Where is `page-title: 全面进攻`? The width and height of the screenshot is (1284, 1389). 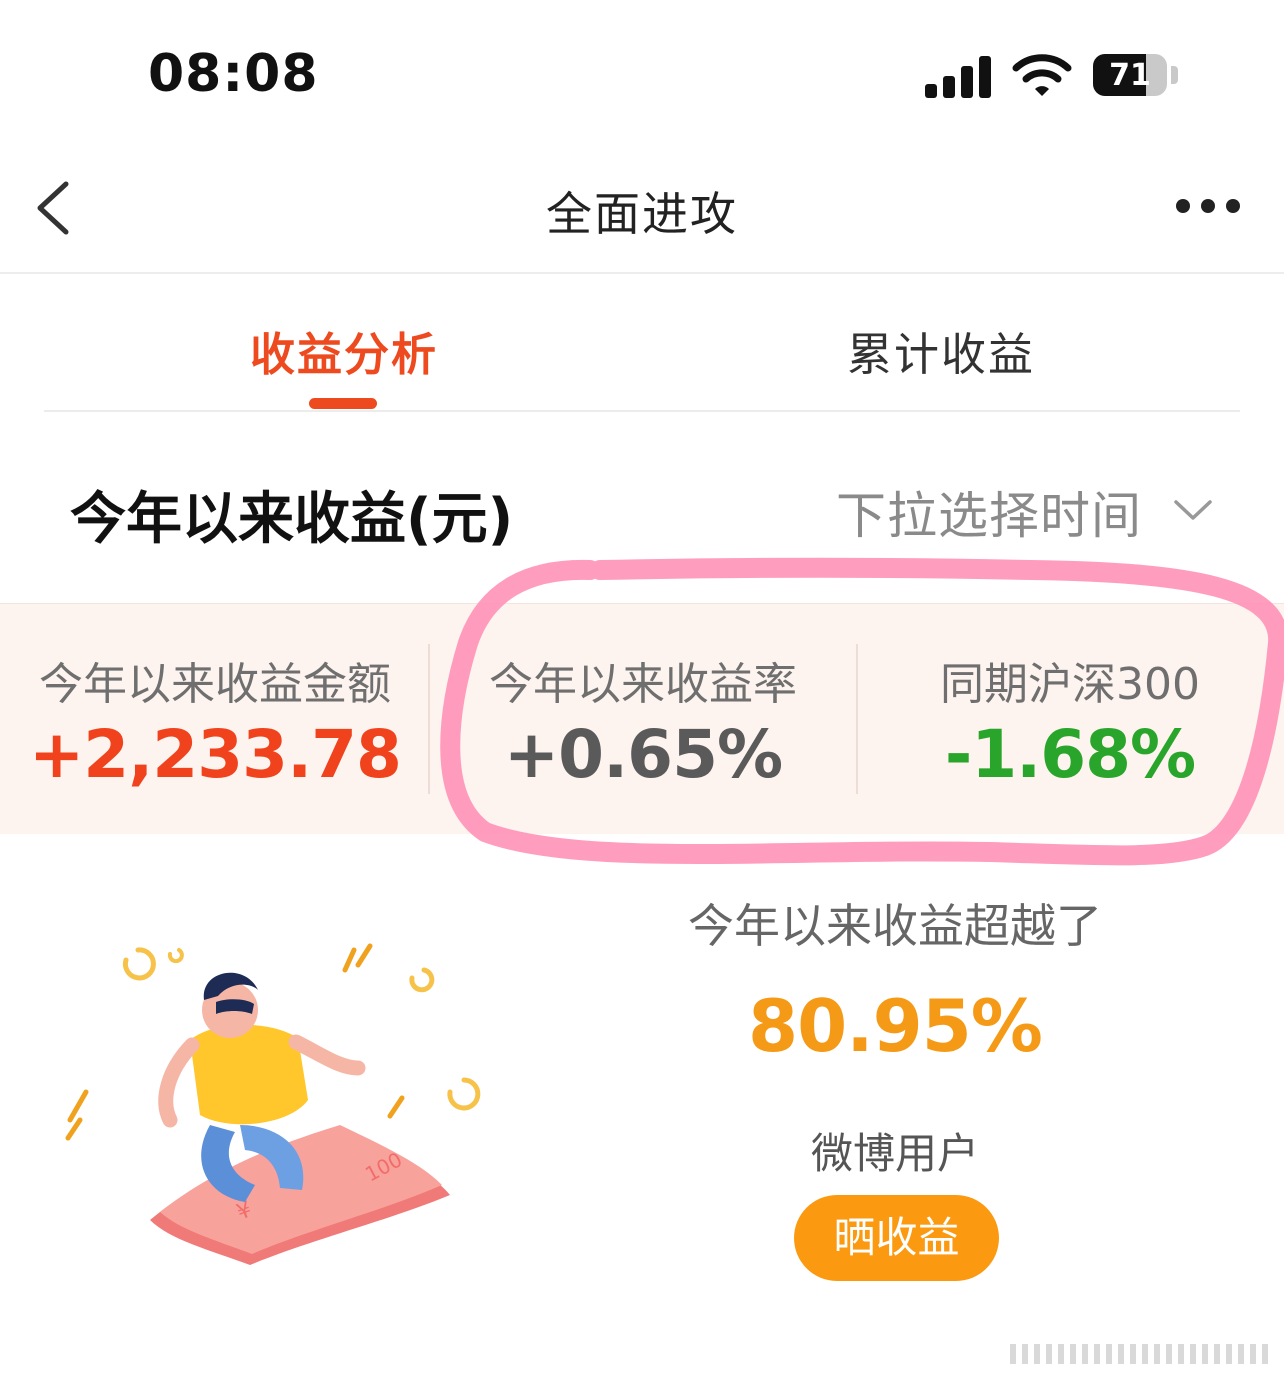
page-title: 全面进攻 is located at coordinates (642, 214).